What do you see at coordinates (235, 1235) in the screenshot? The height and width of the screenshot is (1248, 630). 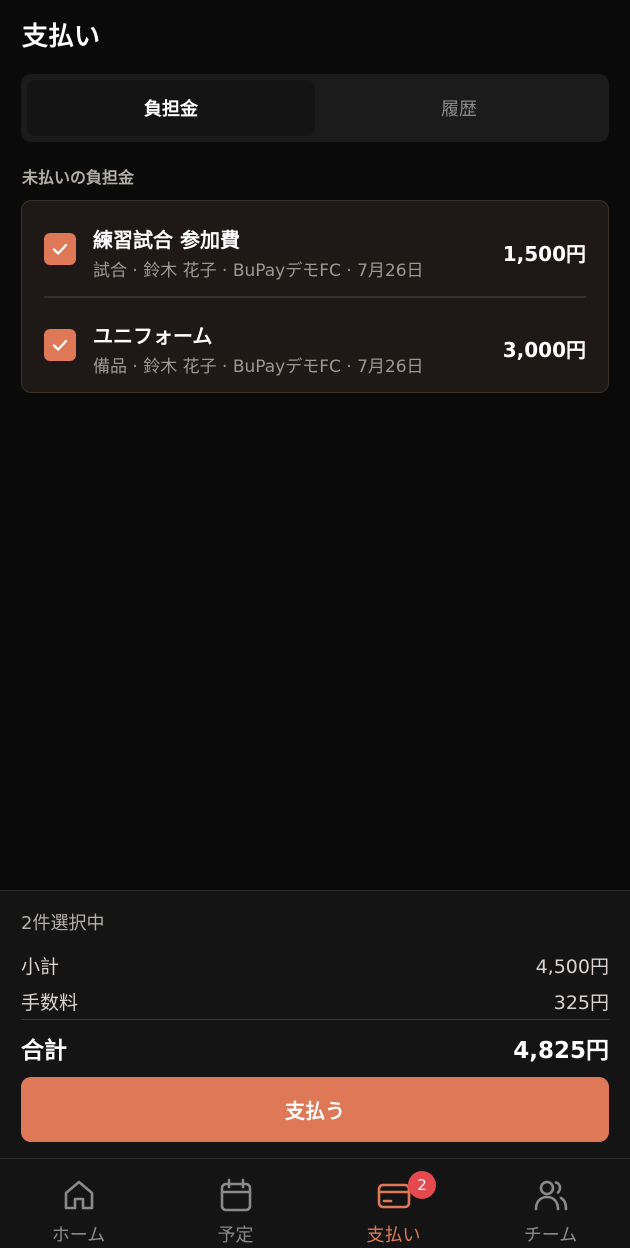 I see `nav-label: 予定` at bounding box center [235, 1235].